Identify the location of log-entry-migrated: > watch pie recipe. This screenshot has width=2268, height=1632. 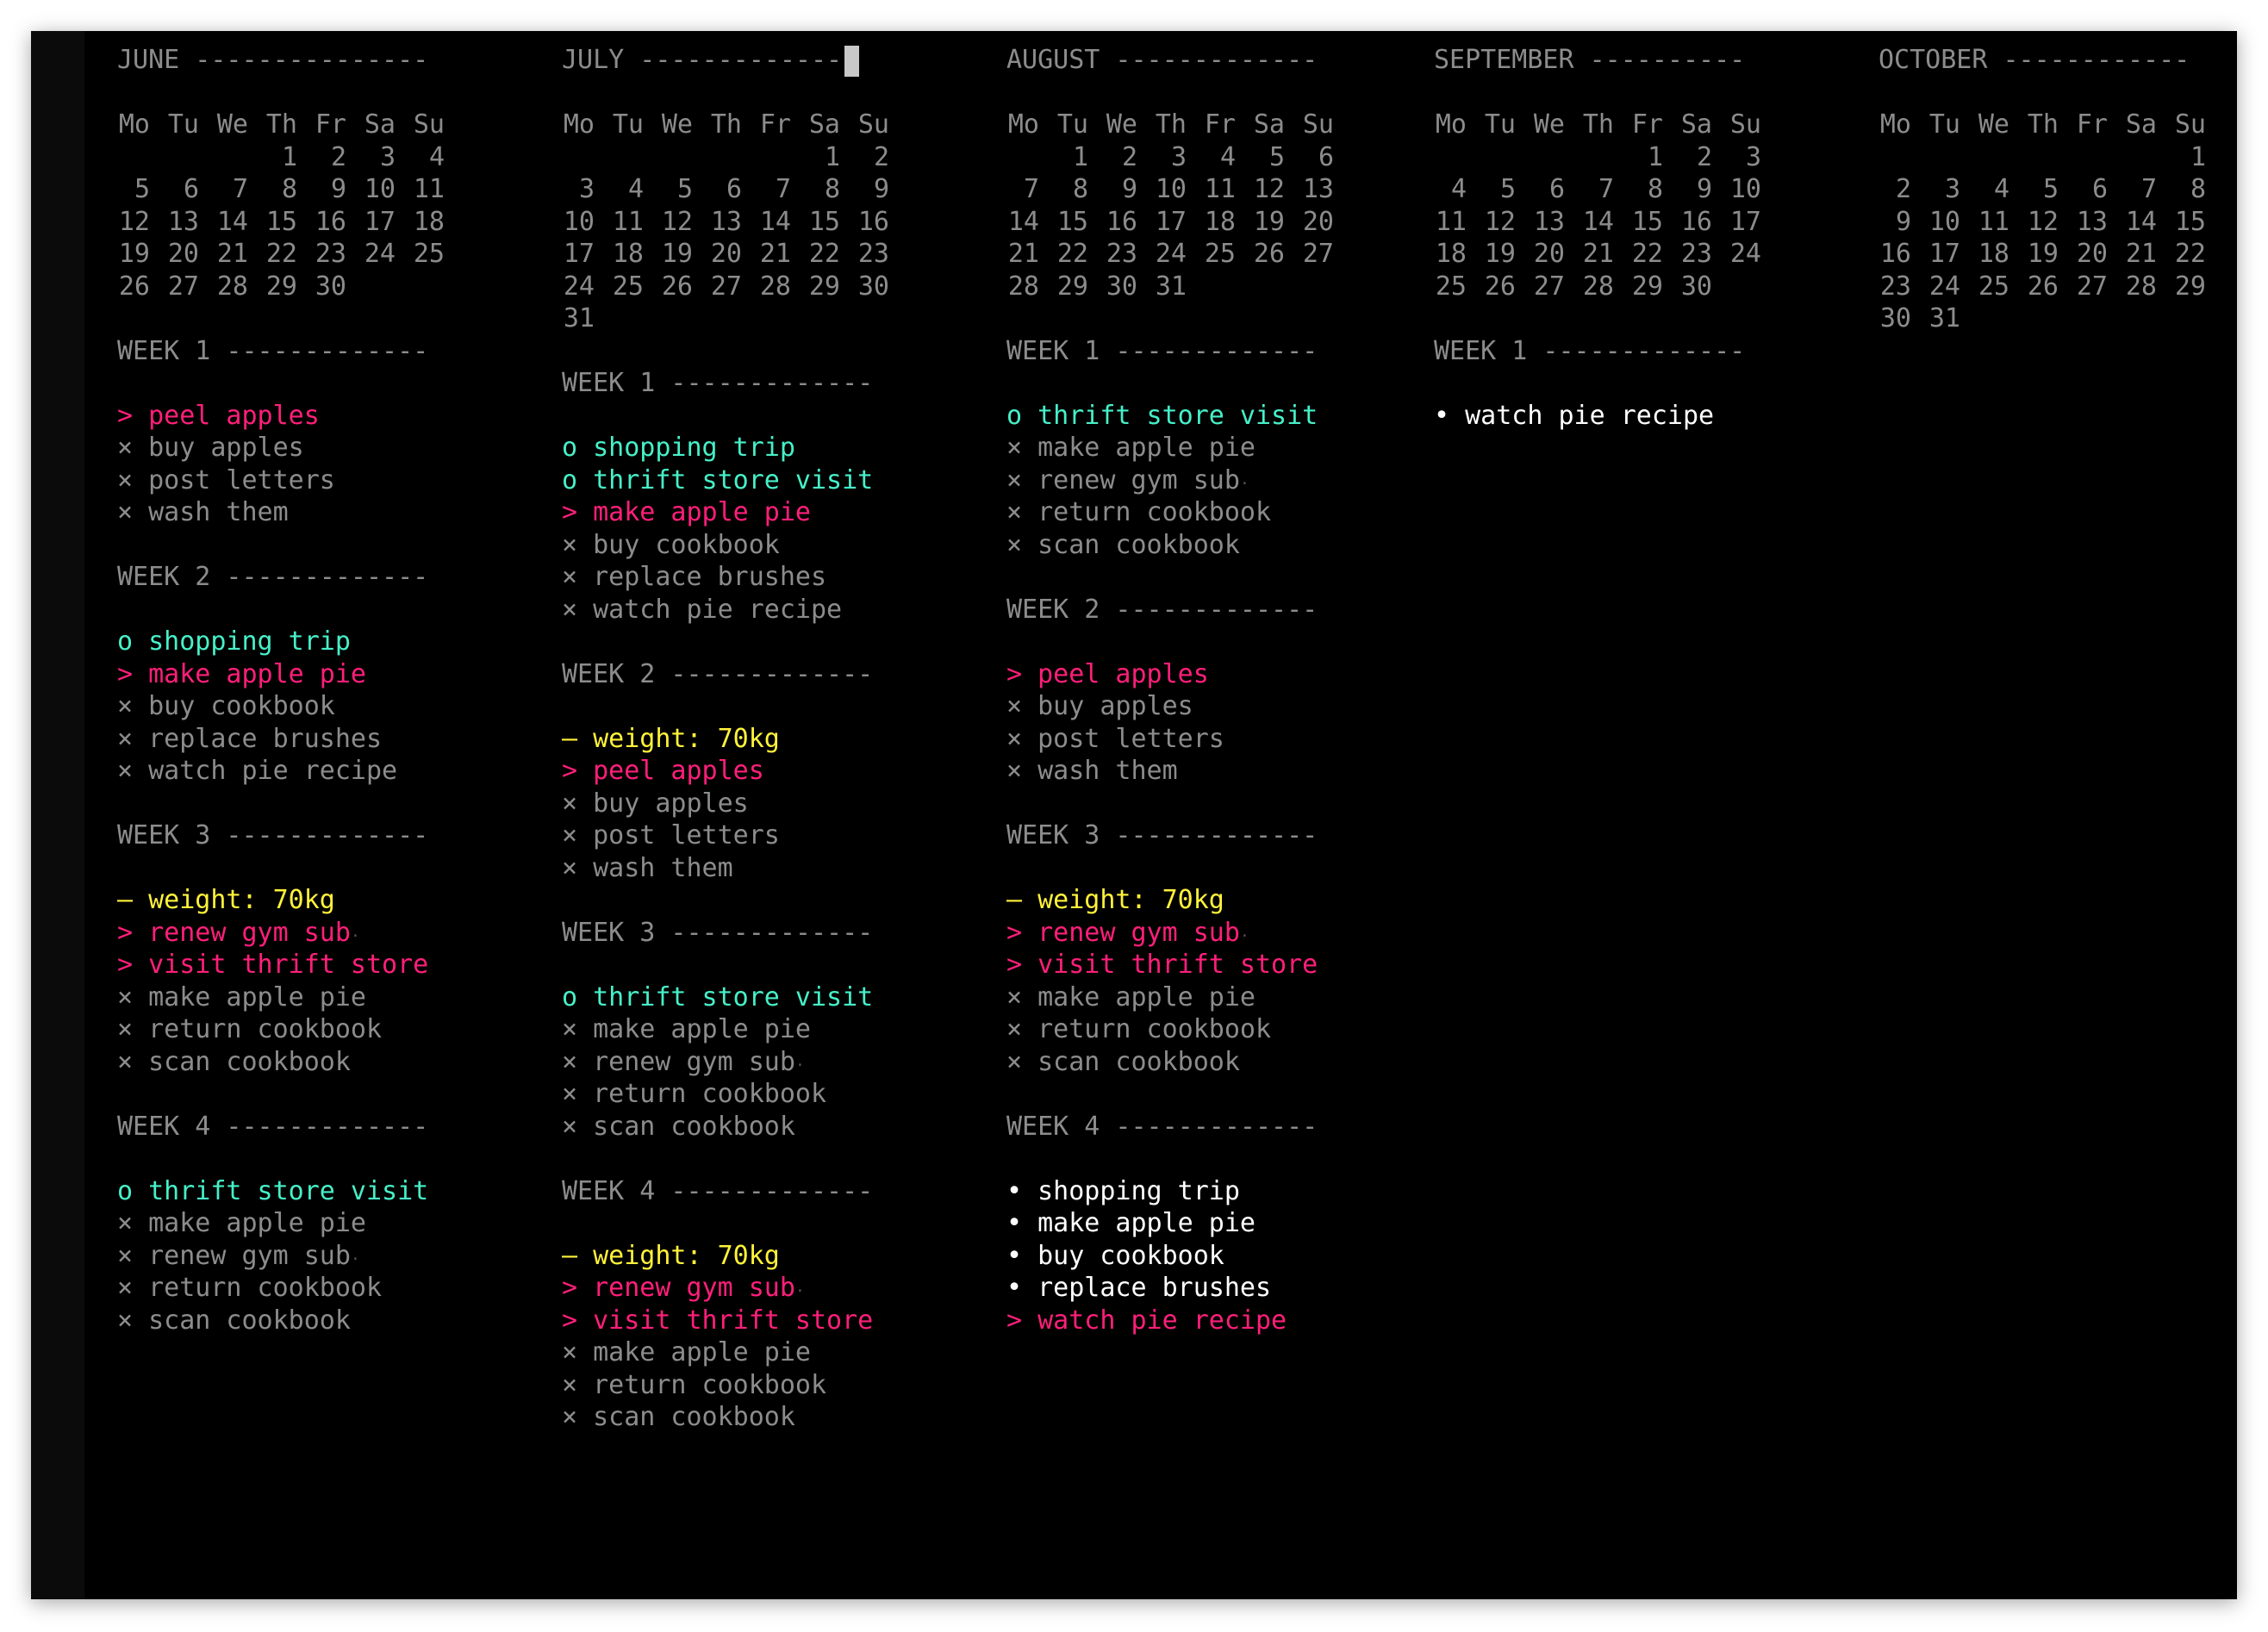
(1187, 1321).